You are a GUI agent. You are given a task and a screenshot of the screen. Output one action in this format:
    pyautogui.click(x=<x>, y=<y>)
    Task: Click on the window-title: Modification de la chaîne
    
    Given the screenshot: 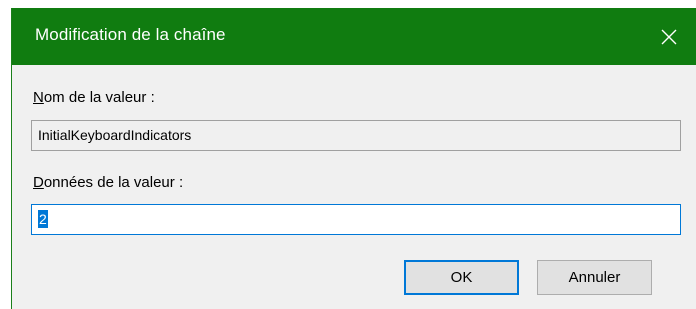 What is the action you would take?
    pyautogui.click(x=130, y=34)
    